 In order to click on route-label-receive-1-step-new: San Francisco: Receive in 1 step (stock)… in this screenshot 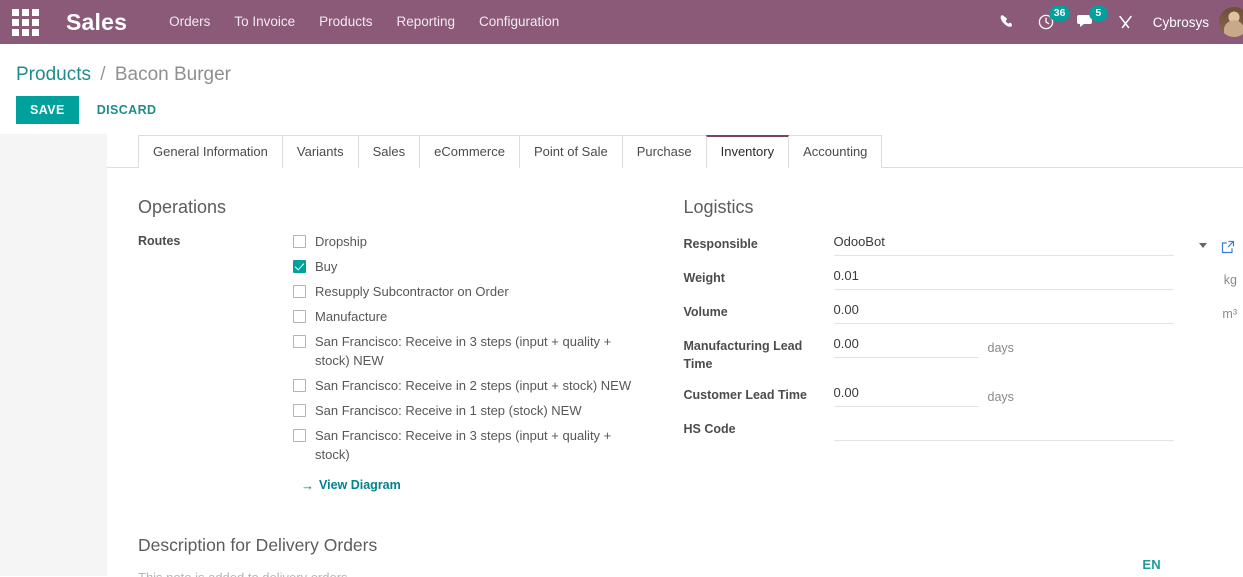, I will do `click(448, 410)`.